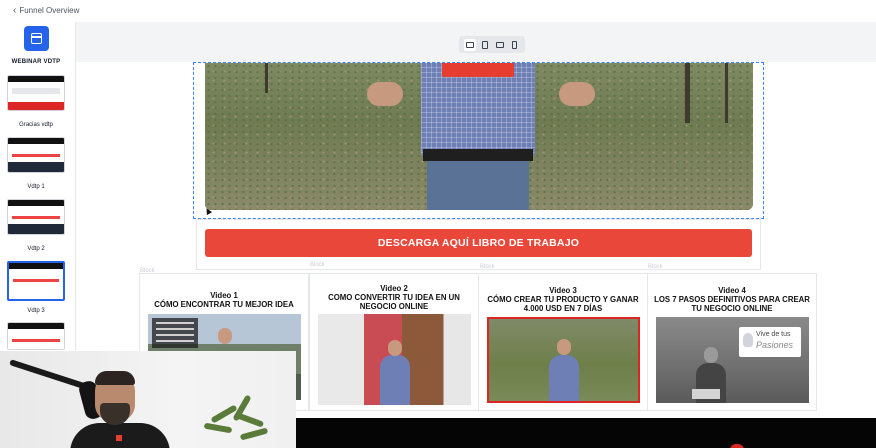 The image size is (876, 448). Describe the element at coordinates (36, 155) in the screenshot. I see `step-thumbnail-vdtp1` at that location.